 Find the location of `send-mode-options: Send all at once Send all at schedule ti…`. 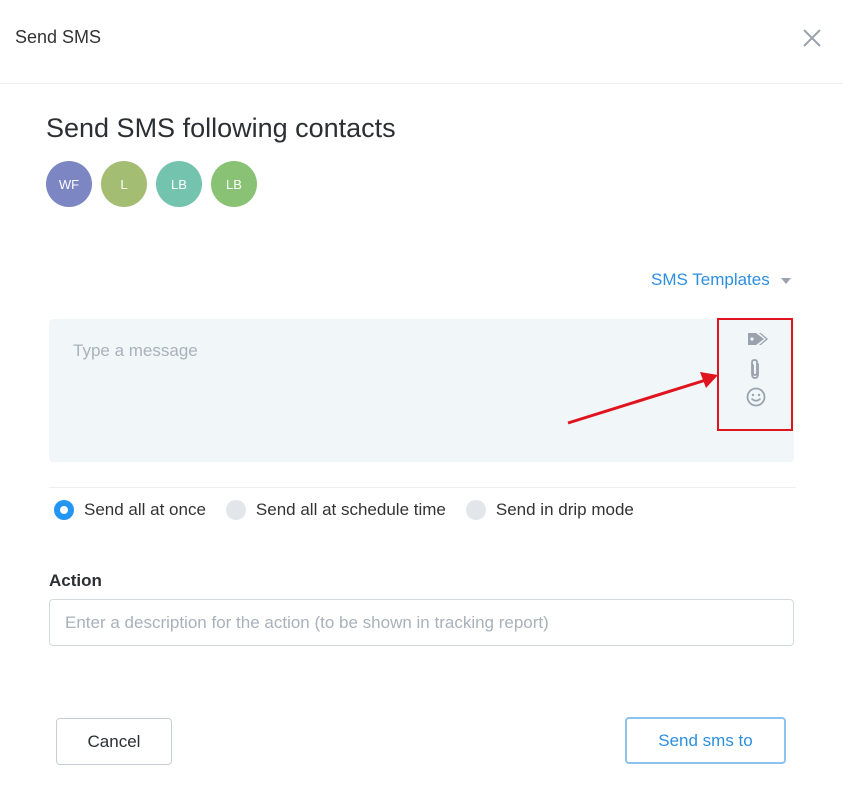

send-mode-options: Send all at once Send all at schedule ti… is located at coordinates (354, 510).